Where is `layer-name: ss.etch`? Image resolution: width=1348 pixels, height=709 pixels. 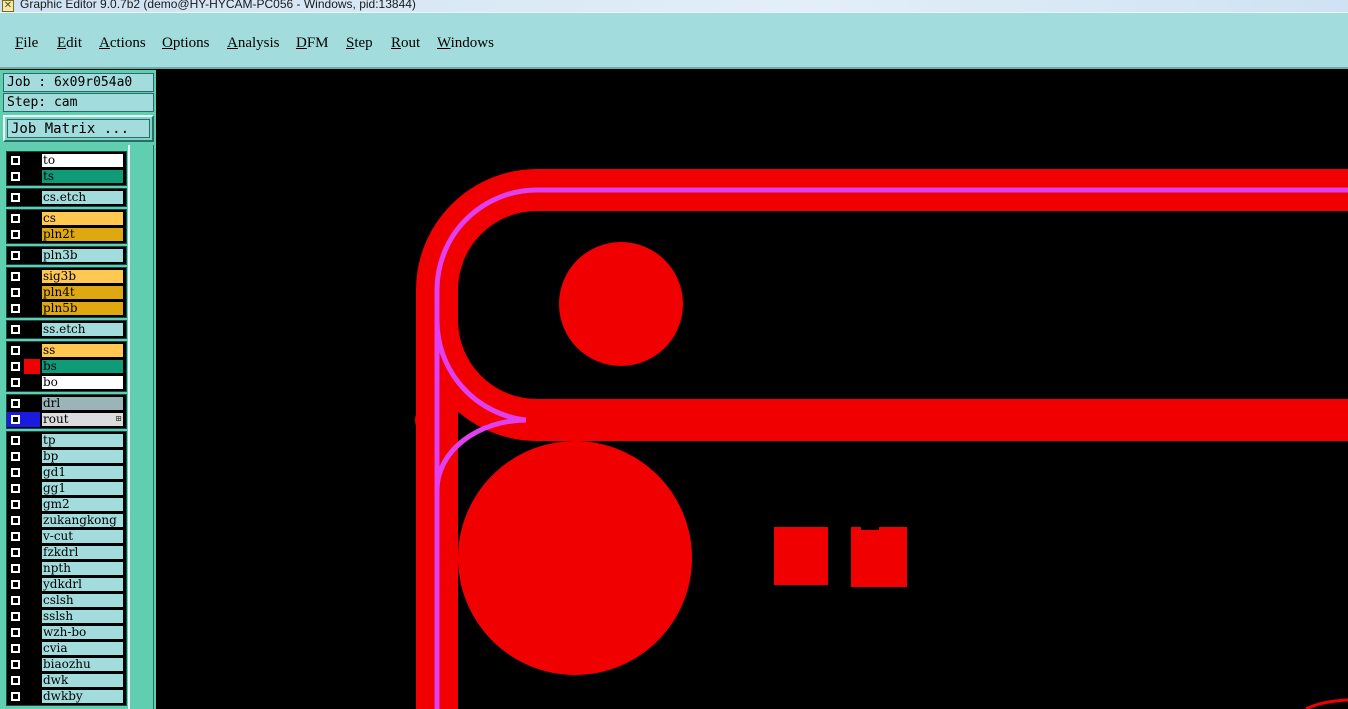 layer-name: ss.etch is located at coordinates (82, 329).